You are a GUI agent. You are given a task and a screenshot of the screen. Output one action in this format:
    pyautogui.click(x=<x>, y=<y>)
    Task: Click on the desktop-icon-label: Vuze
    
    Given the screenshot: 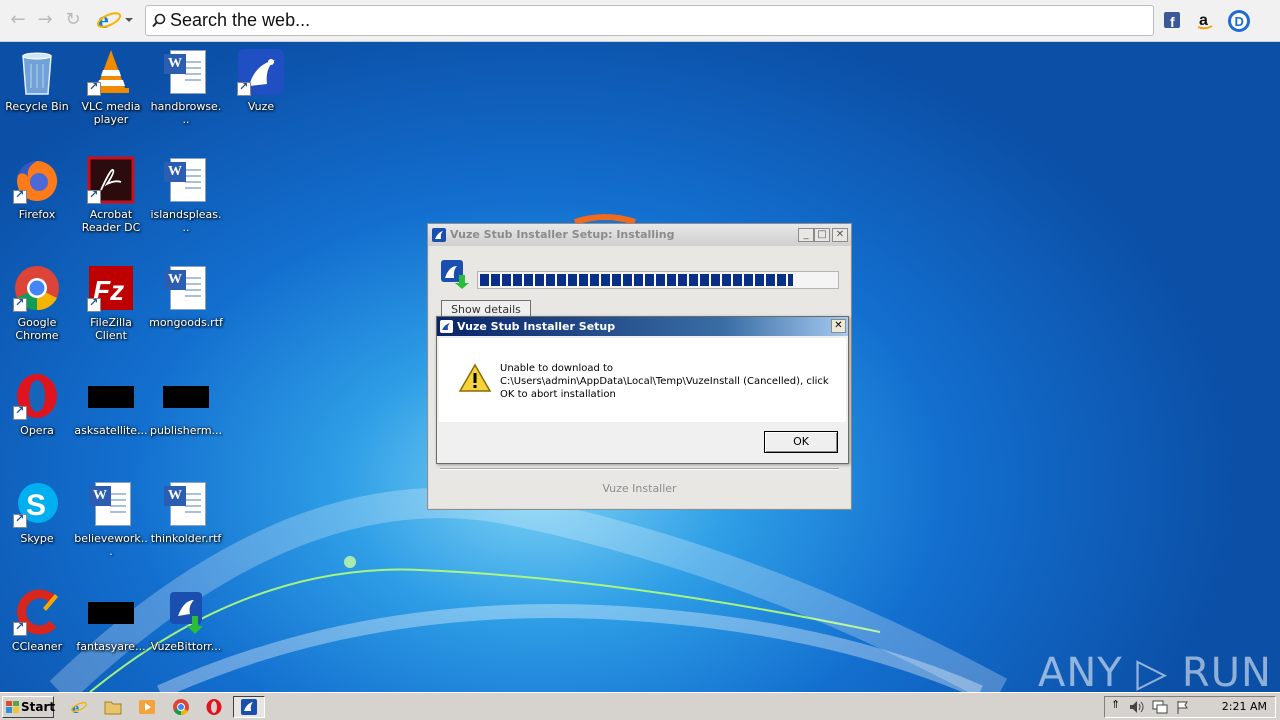 What is the action you would take?
    pyautogui.click(x=261, y=106)
    